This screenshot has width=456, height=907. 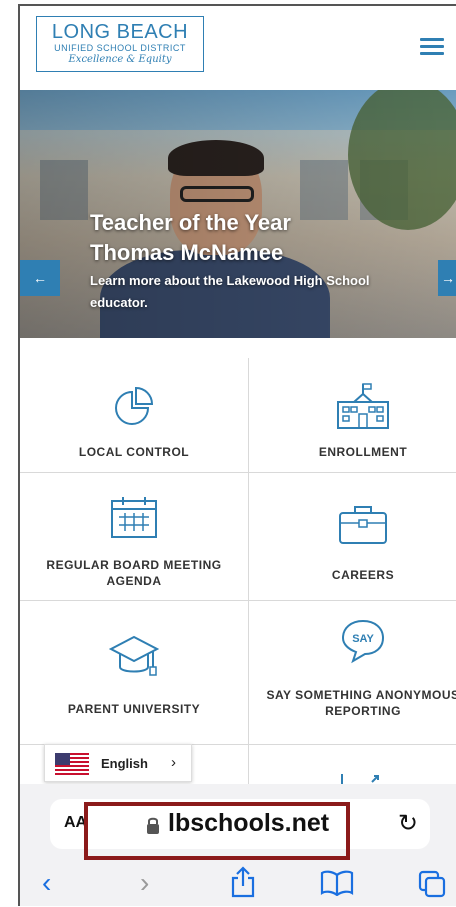 What do you see at coordinates (120, 59) in the screenshot?
I see `logo-tagline: Excellence & Equity` at bounding box center [120, 59].